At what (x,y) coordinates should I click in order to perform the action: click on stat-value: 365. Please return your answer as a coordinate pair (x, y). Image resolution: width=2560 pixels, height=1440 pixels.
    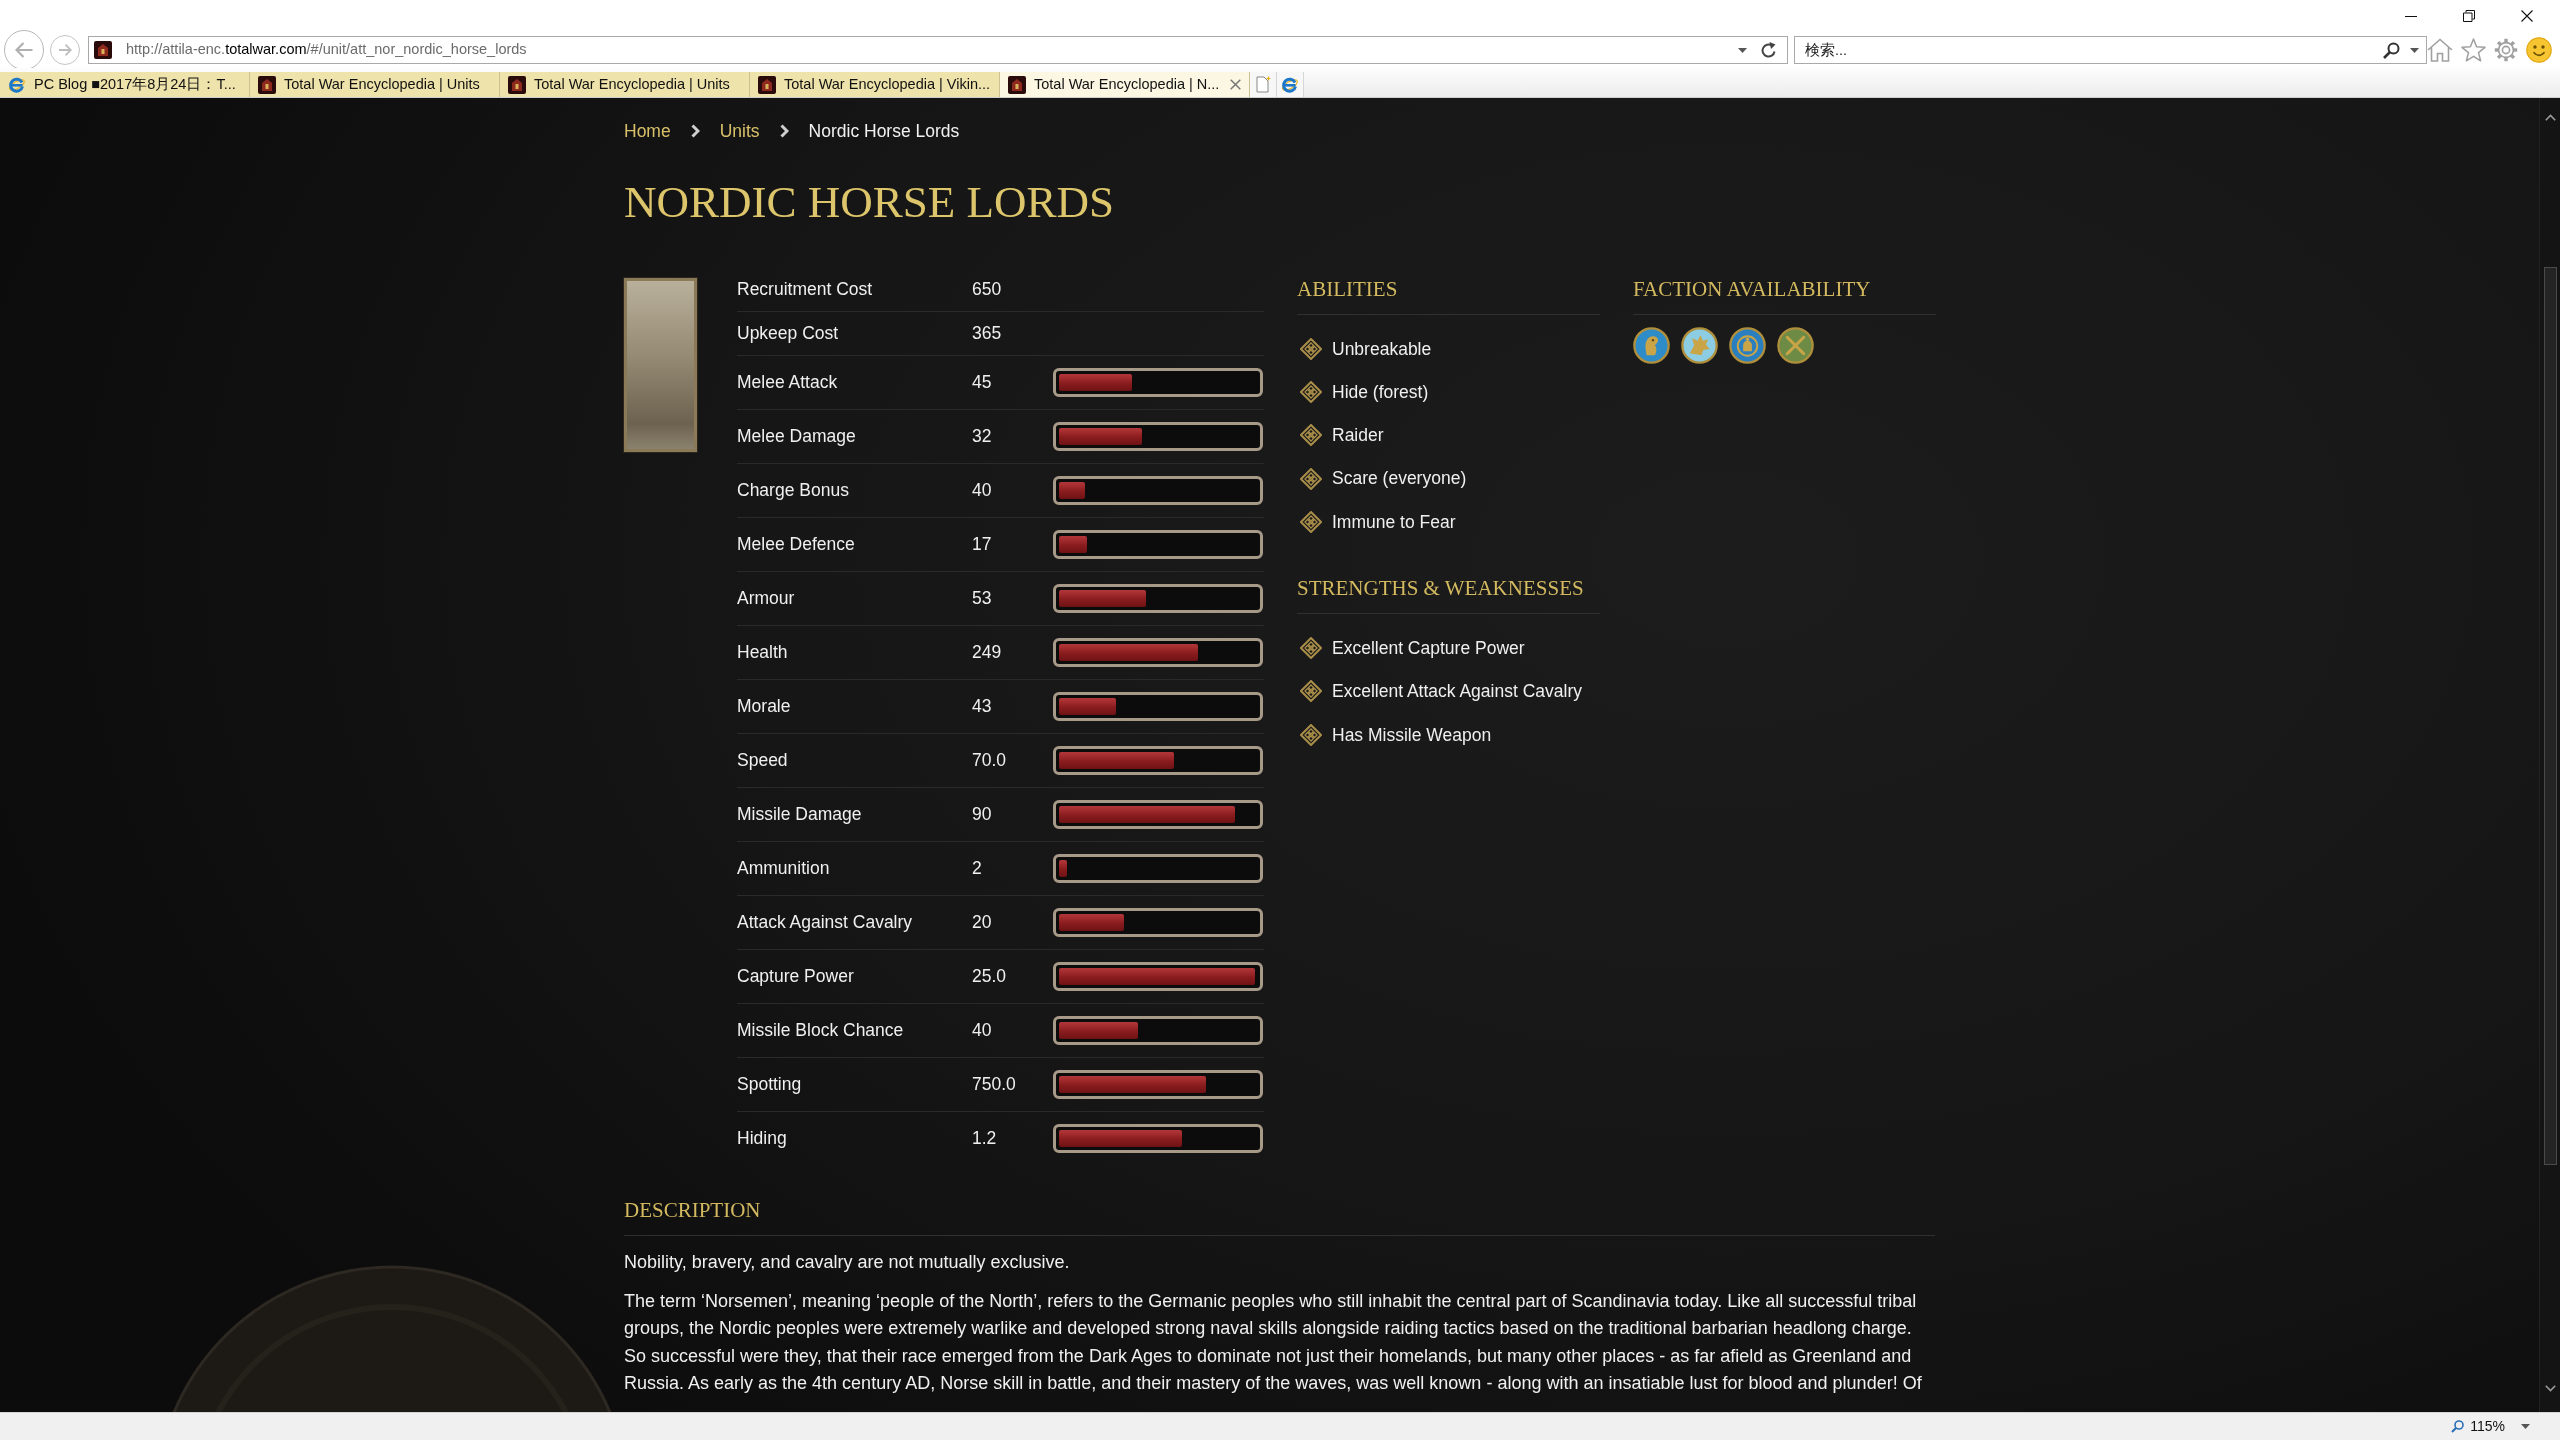
    Looking at the image, I should click on (987, 334).